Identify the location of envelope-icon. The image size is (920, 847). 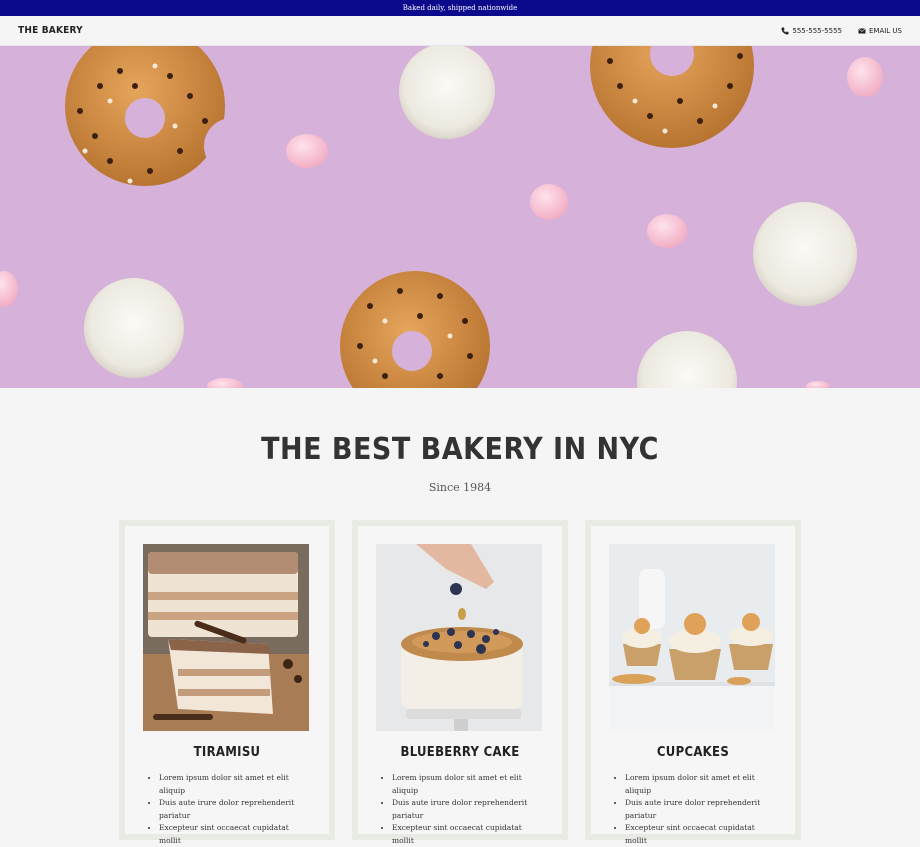
(862, 30).